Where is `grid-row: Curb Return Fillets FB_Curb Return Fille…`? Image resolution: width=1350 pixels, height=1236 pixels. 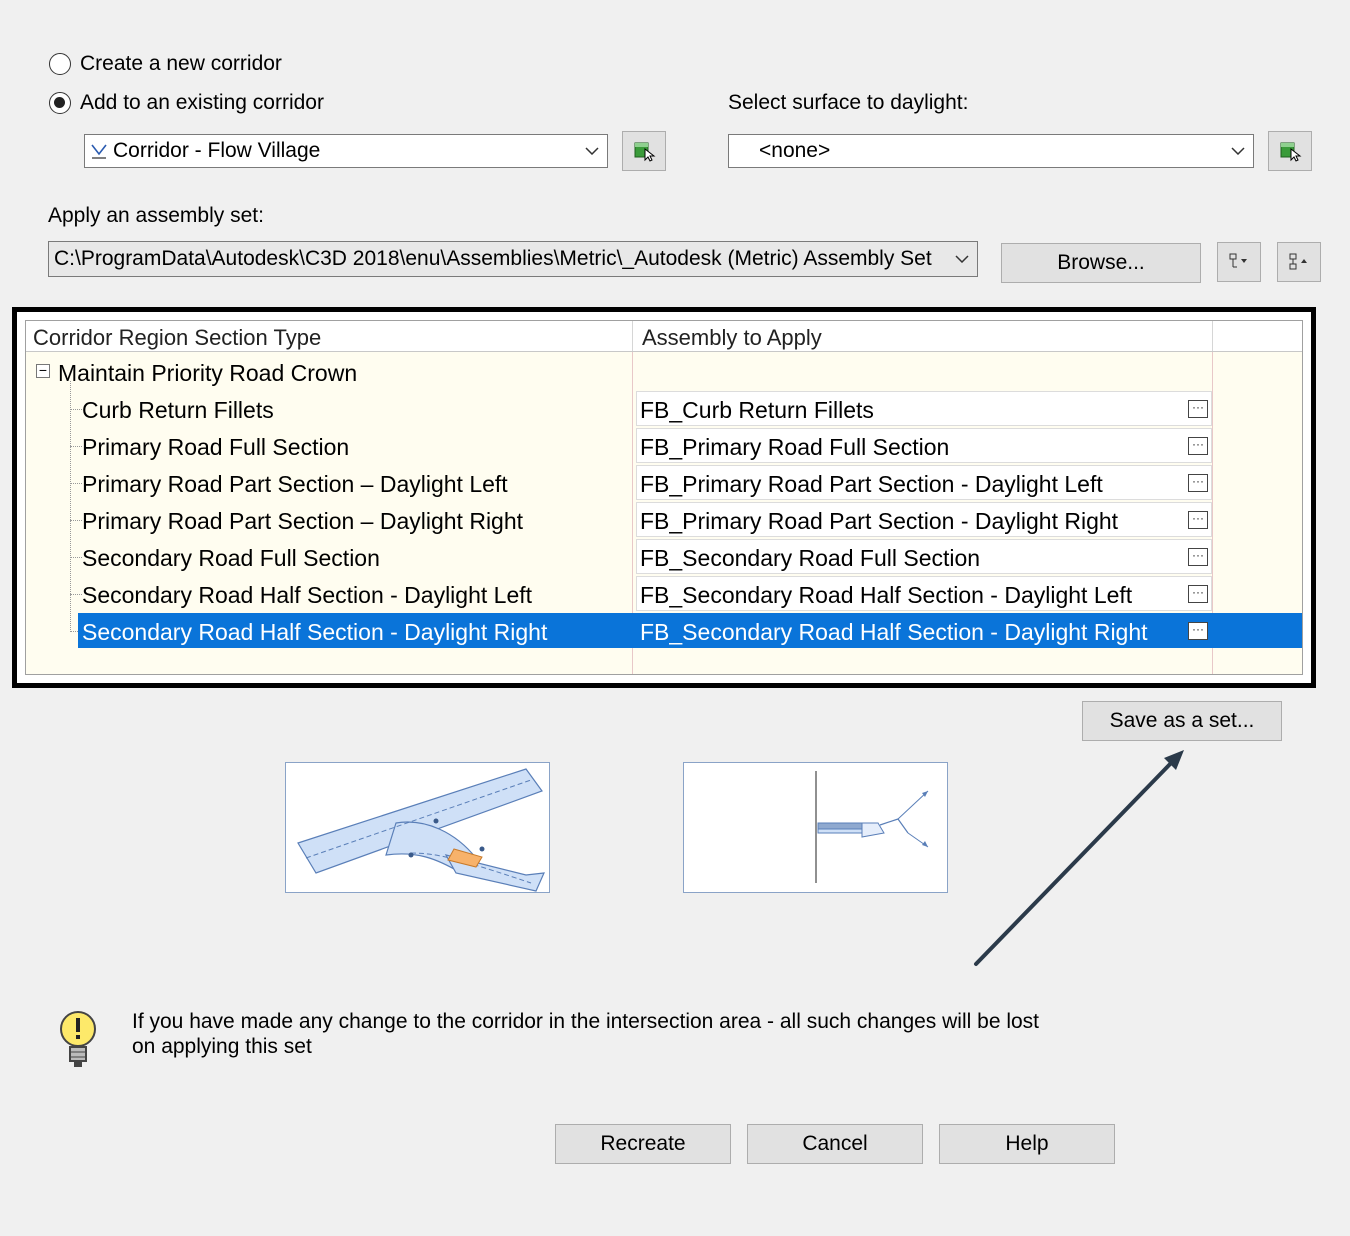 grid-row: Curb Return Fillets FB_Curb Return Fille… is located at coordinates (664, 409).